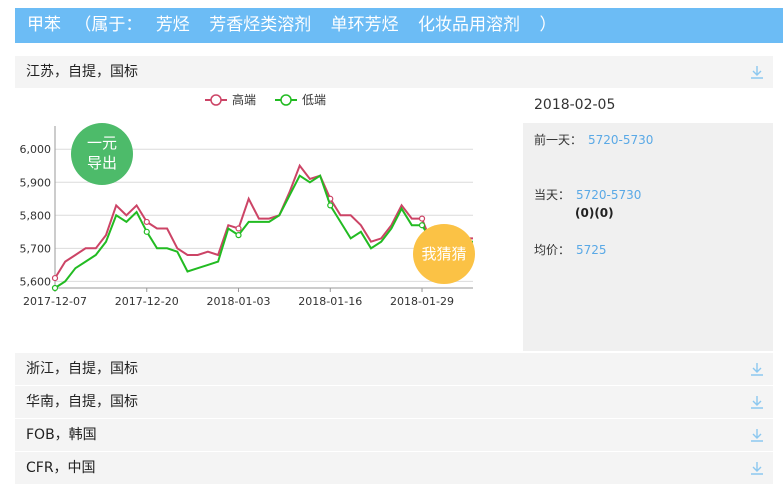 This screenshot has width=783, height=492. What do you see at coordinates (314, 100) in the screenshot?
I see `legend-label: 低端` at bounding box center [314, 100].